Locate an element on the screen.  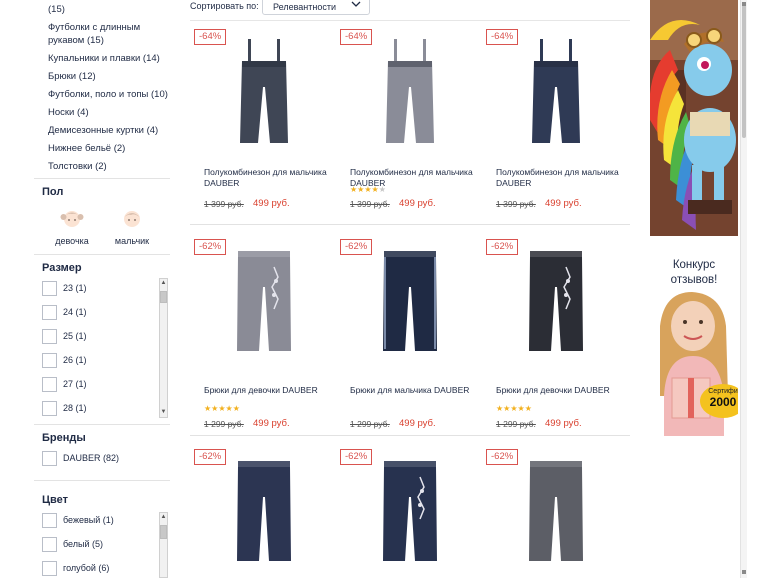
chevron-down-icon is located at coordinates (356, 4).